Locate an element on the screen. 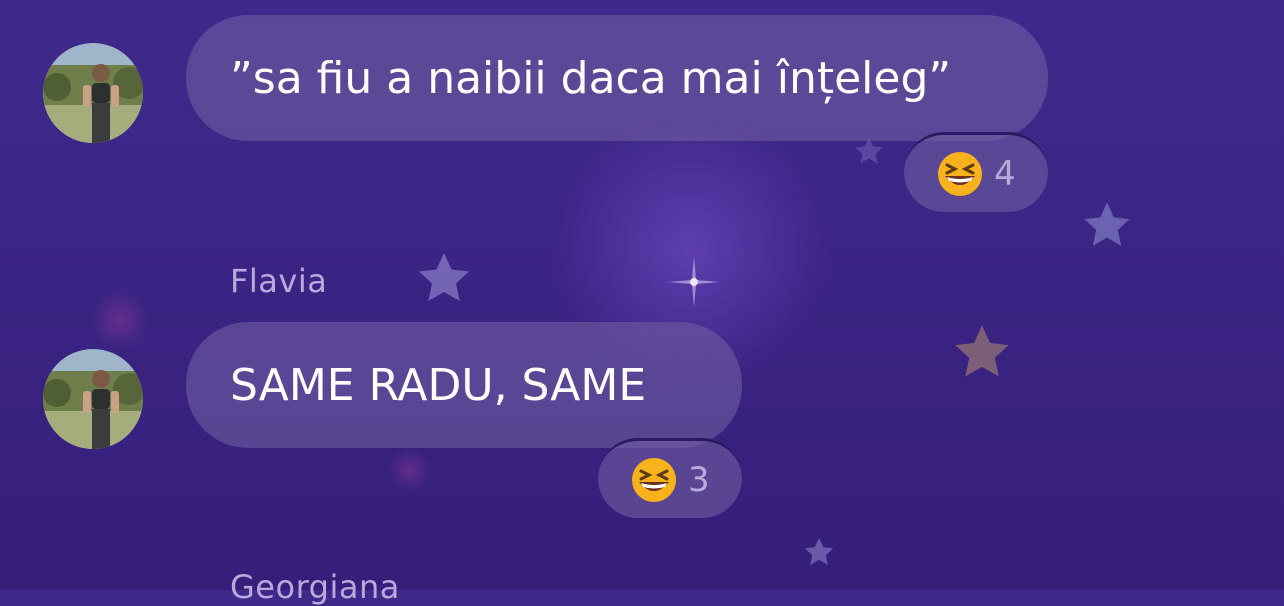  sparkle-decoration is located at coordinates (694, 282).